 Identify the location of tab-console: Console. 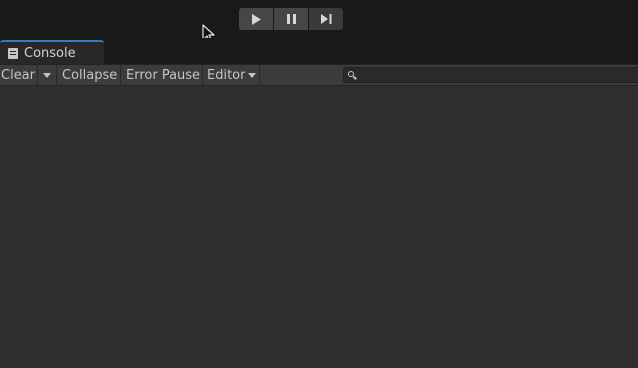
(52, 52).